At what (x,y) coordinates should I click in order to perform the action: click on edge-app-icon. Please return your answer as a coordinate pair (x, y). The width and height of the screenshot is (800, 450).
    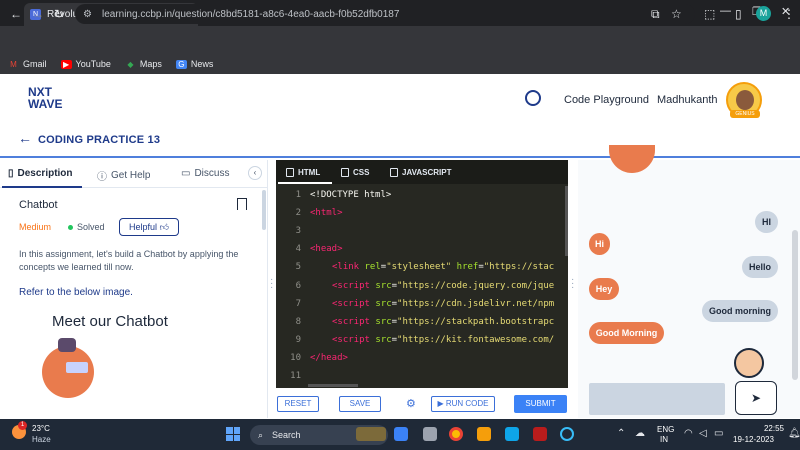
    Looking at the image, I should click on (567, 434).